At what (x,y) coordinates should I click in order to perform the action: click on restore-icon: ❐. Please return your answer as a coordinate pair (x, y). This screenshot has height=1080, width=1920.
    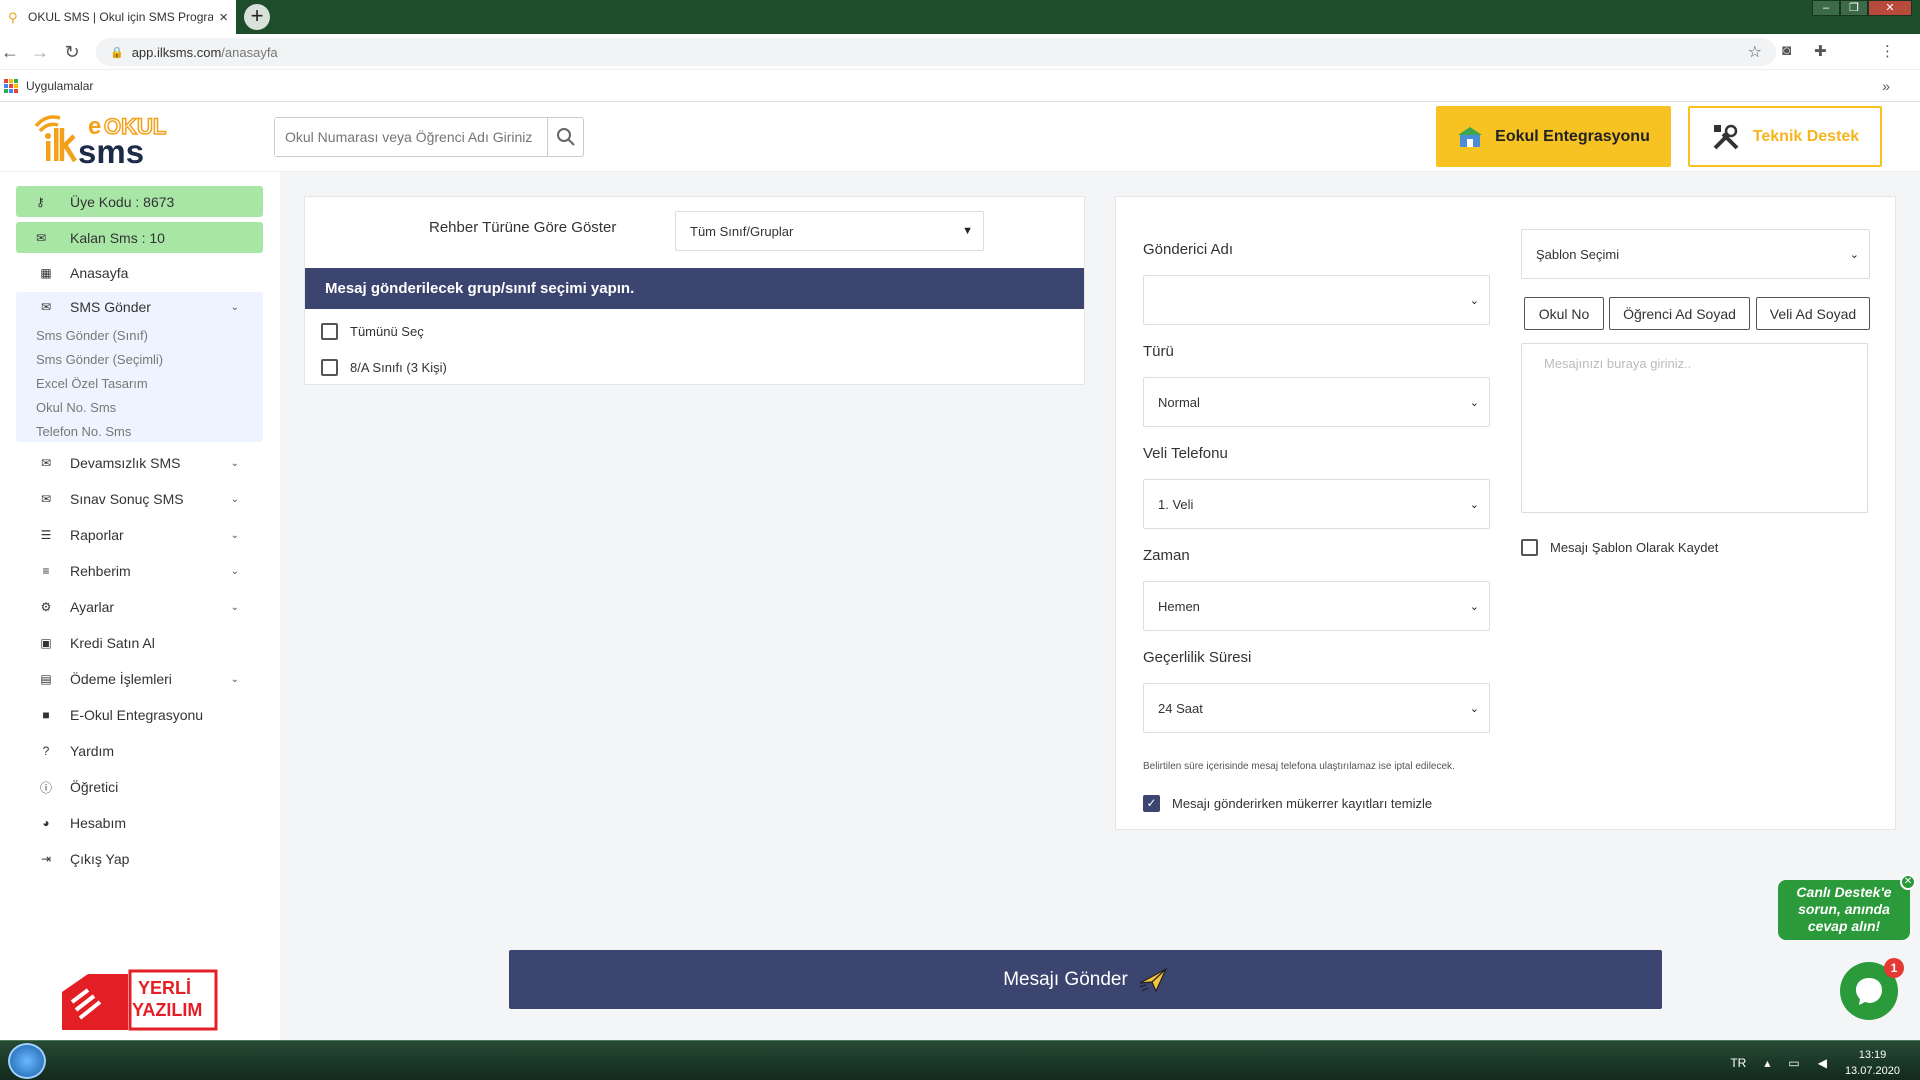
    Looking at the image, I should click on (1854, 8).